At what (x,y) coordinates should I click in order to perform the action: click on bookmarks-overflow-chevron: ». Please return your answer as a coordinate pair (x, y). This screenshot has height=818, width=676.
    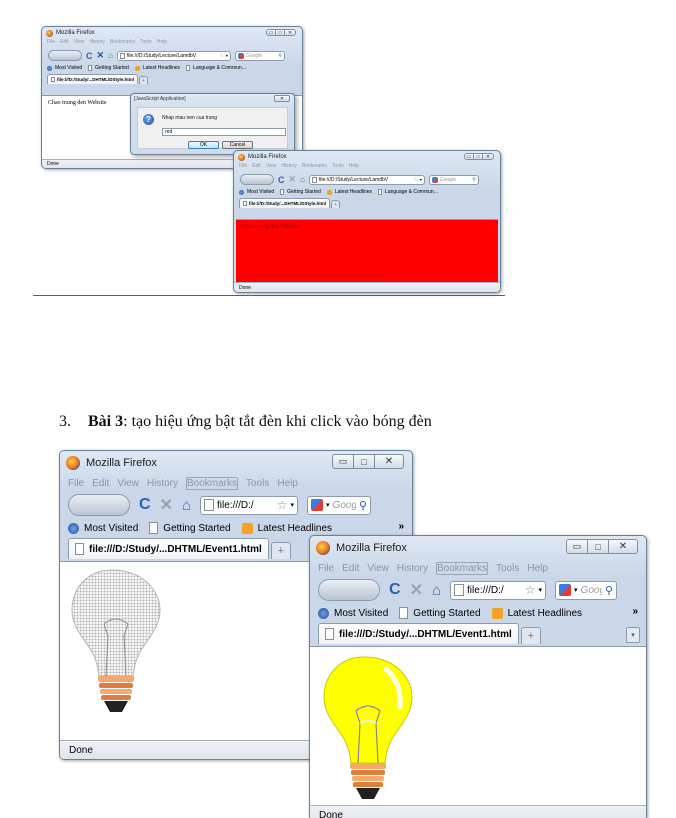
    Looking at the image, I should click on (401, 526).